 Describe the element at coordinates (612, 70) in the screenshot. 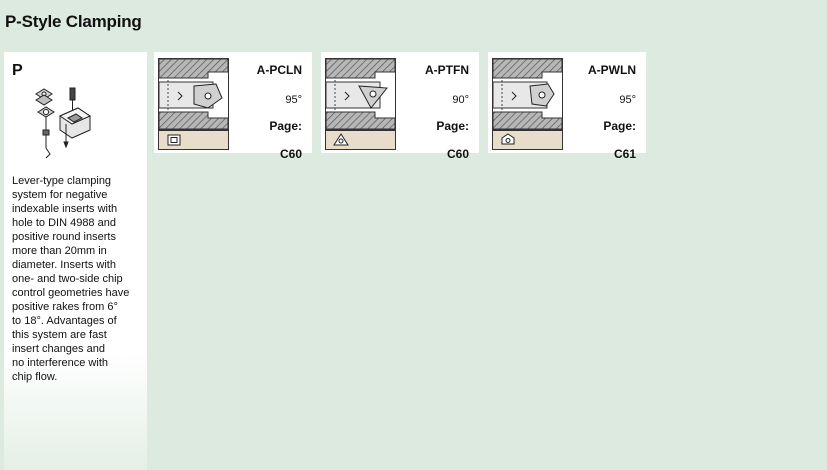

I see `tool-code: A-PWLN` at that location.